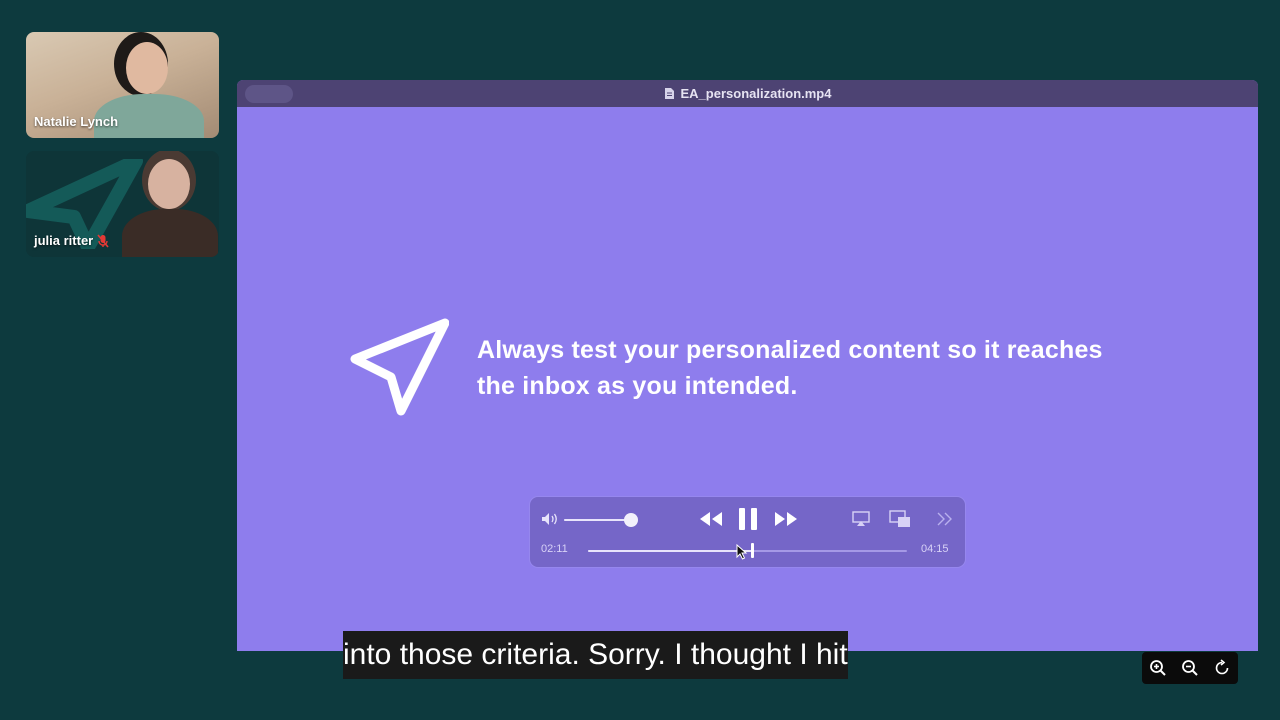 The height and width of the screenshot is (720, 1280). What do you see at coordinates (1222, 668) in the screenshot?
I see `reset-zoom-icon` at bounding box center [1222, 668].